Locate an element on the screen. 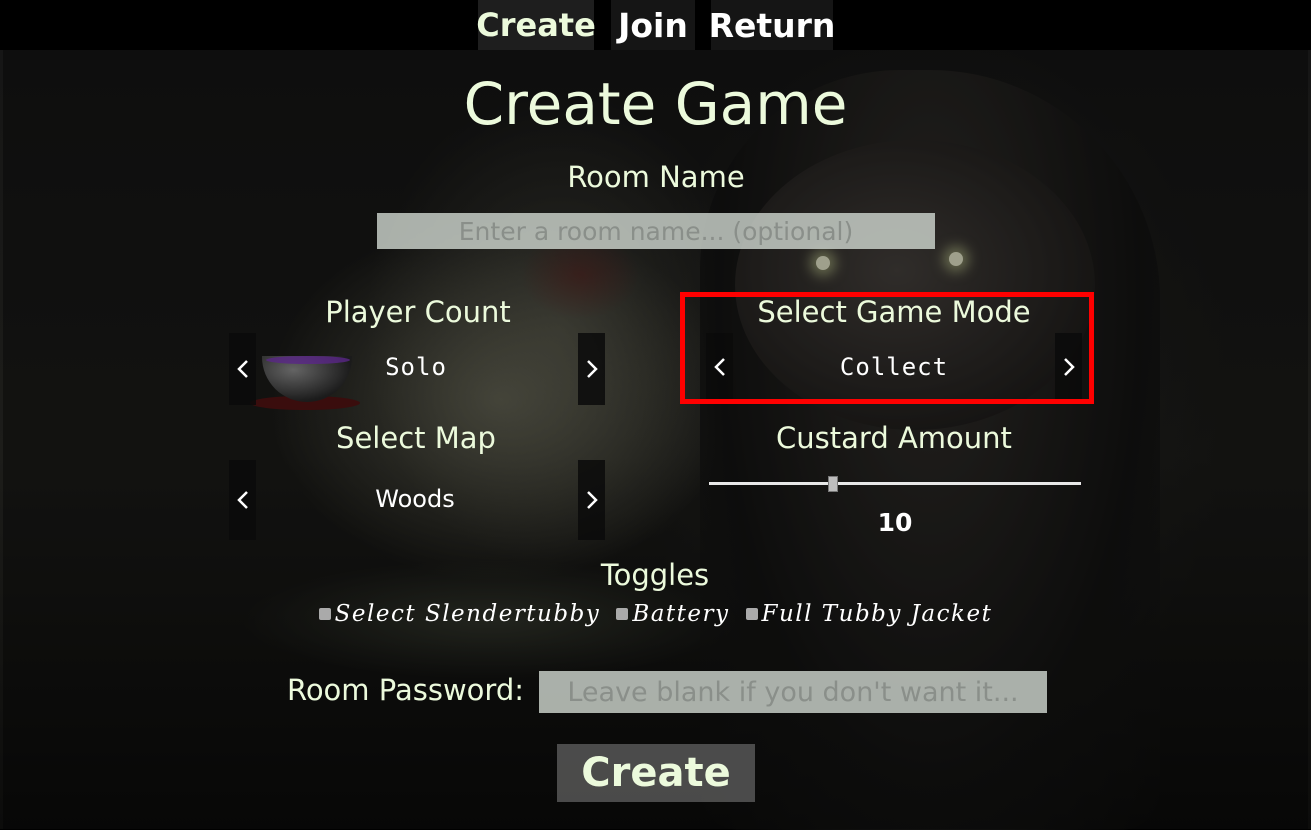 Image resolution: width=1311 pixels, height=830 pixels. toggle-battery: Battery is located at coordinates (672, 614).